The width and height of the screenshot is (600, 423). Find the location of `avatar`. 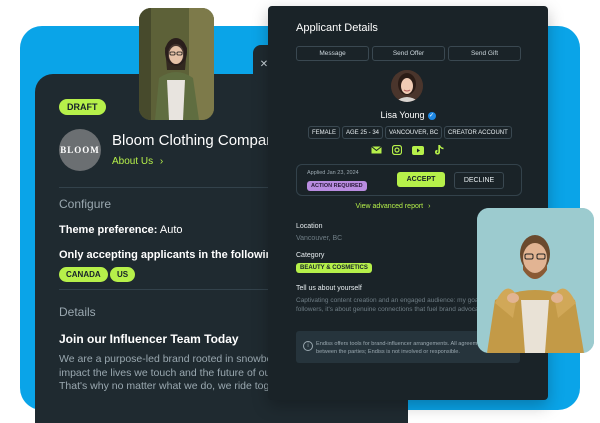

avatar is located at coordinates (407, 86).